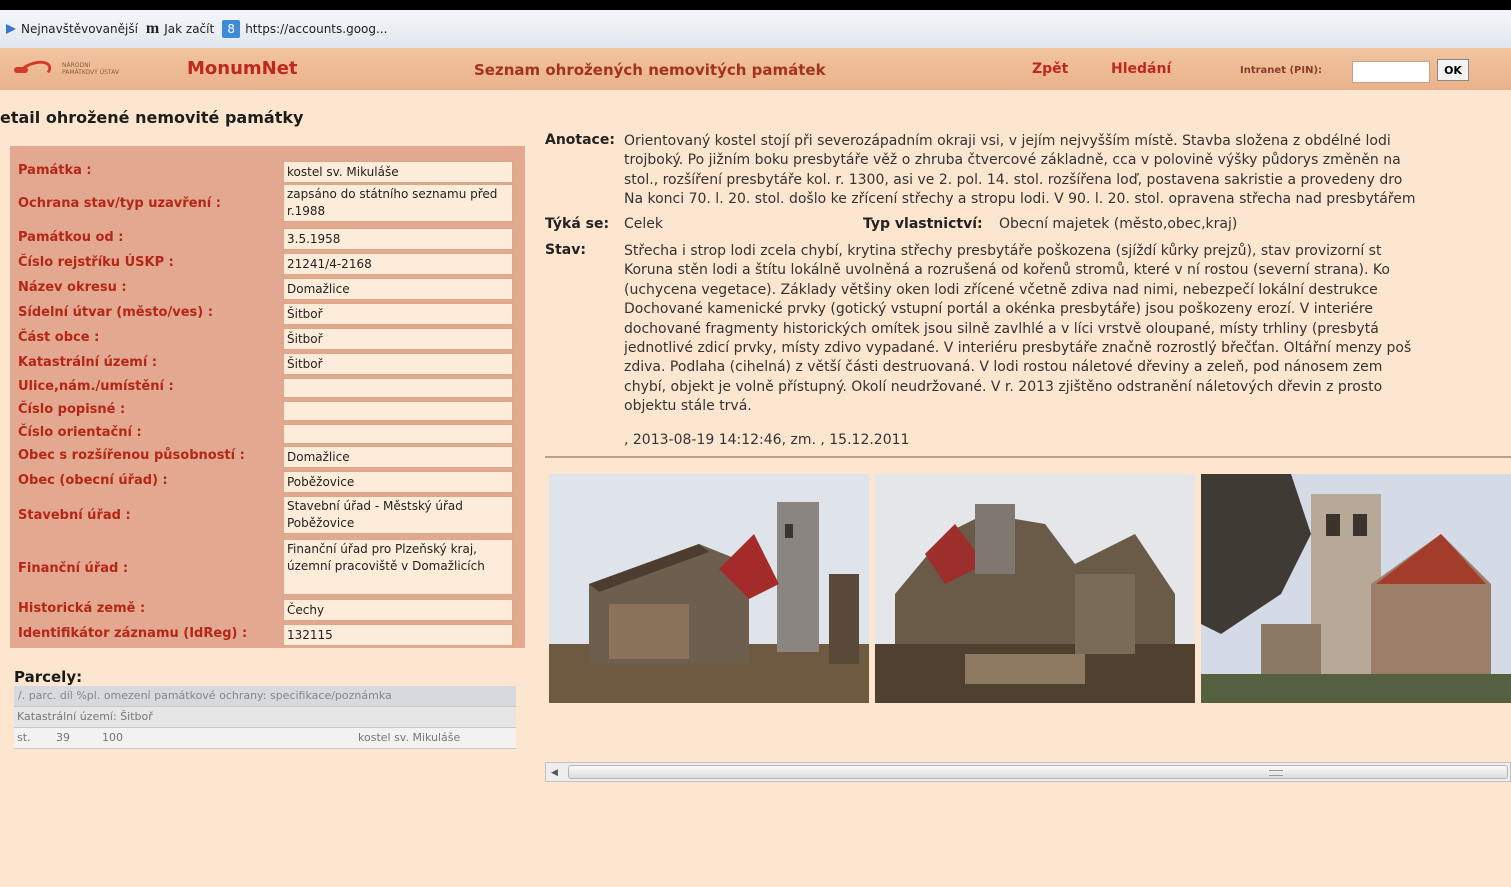 The image size is (1511, 887). What do you see at coordinates (119, 203) in the screenshot?
I see `field-label: Ochrana stav/typ uzavření :` at bounding box center [119, 203].